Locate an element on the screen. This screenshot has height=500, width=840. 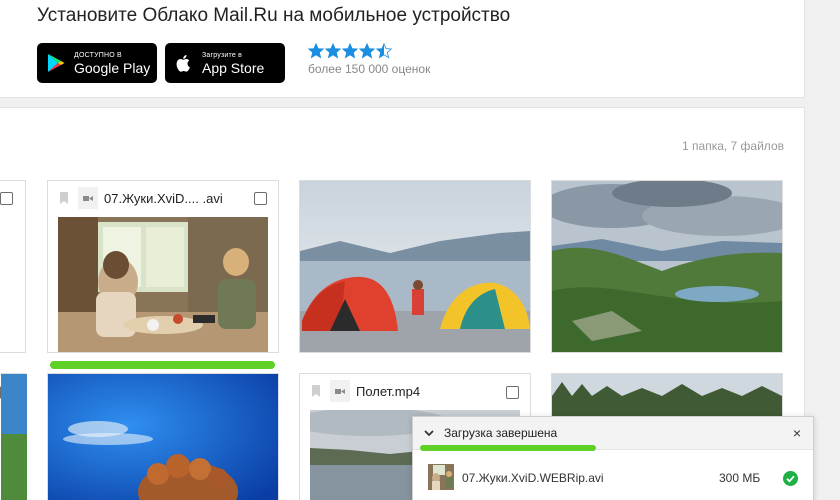
google-play-small-label: ДОСТУПНО В is located at coordinates (98, 55).